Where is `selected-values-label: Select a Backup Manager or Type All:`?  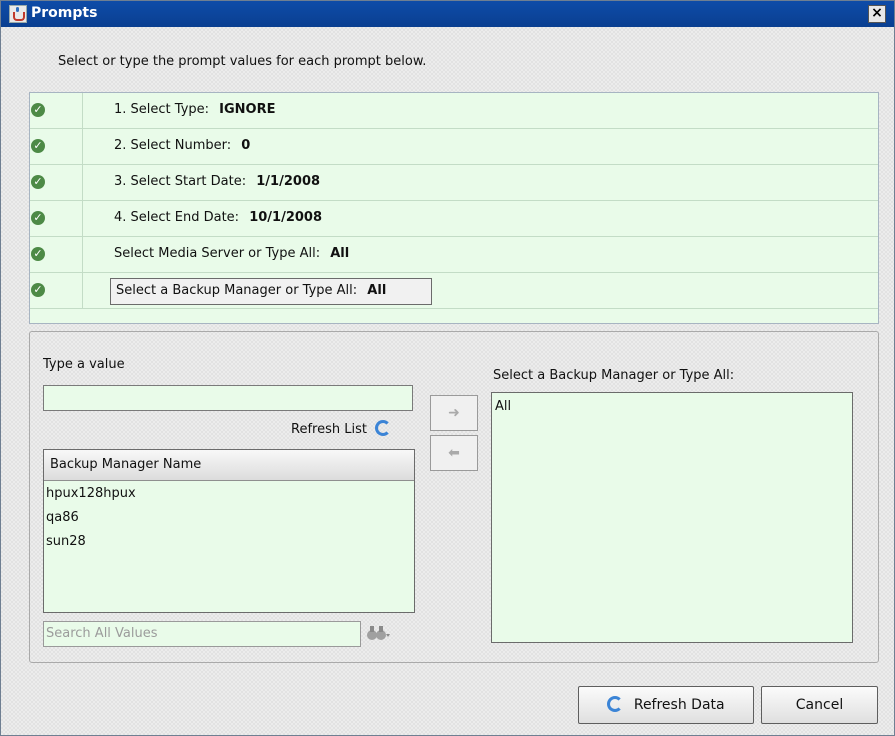
selected-values-label: Select a Backup Manager or Type All: is located at coordinates (614, 375).